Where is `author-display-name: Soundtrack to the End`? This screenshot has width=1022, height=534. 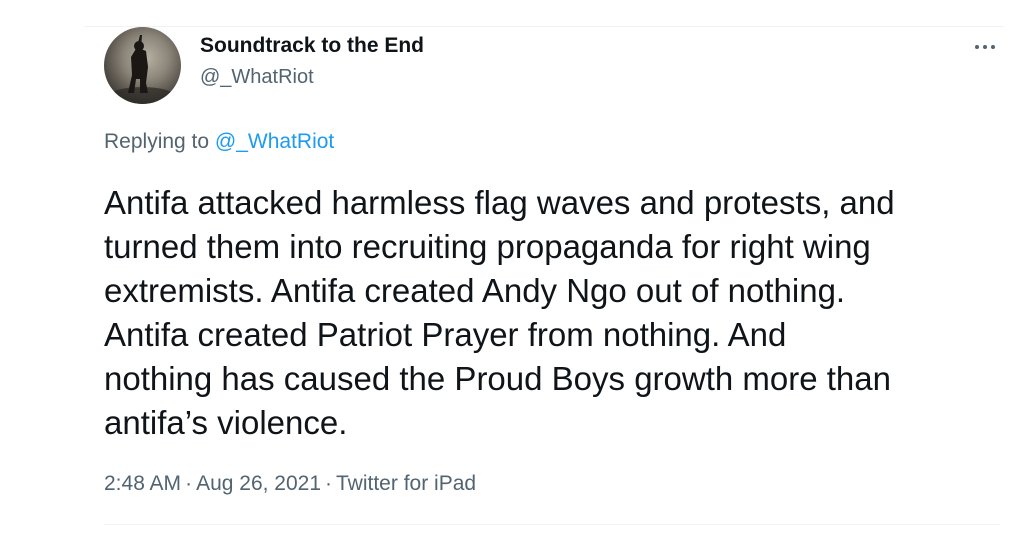 author-display-name: Soundtrack to the End is located at coordinates (312, 46).